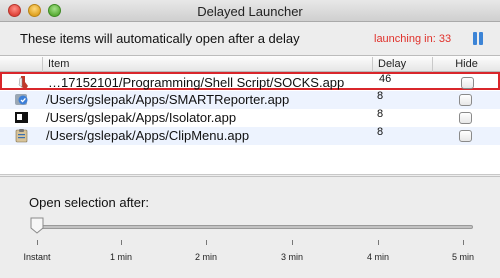 This screenshot has height=278, width=500. Describe the element at coordinates (478, 38) in the screenshot. I see `pause-icon` at that location.